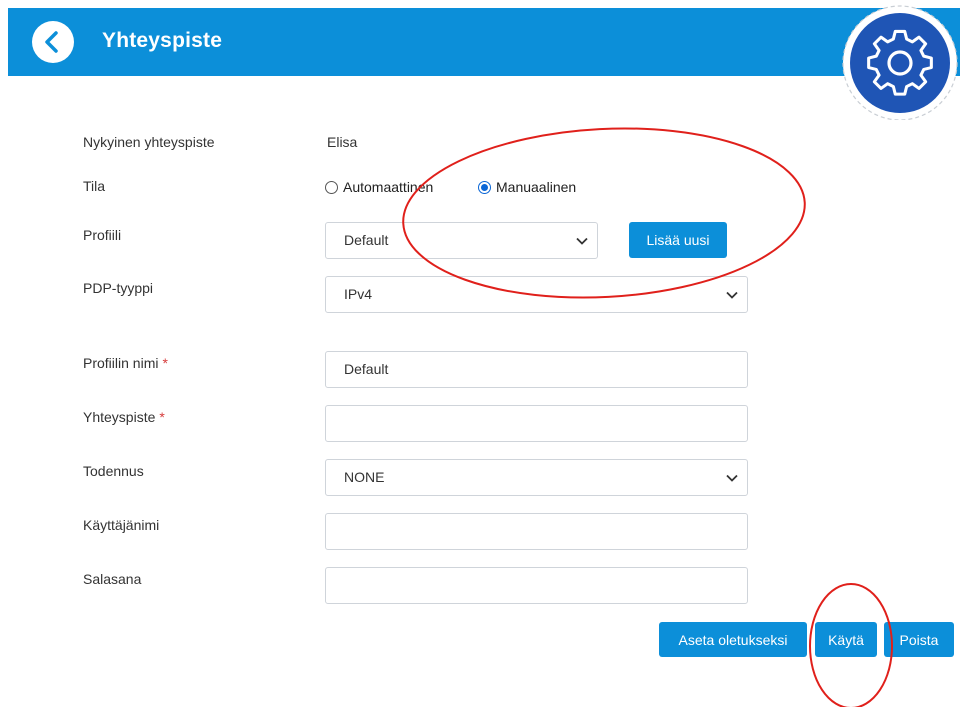 The width and height of the screenshot is (960, 707). What do you see at coordinates (113, 471) in the screenshot?
I see `auth-label: Todennus` at bounding box center [113, 471].